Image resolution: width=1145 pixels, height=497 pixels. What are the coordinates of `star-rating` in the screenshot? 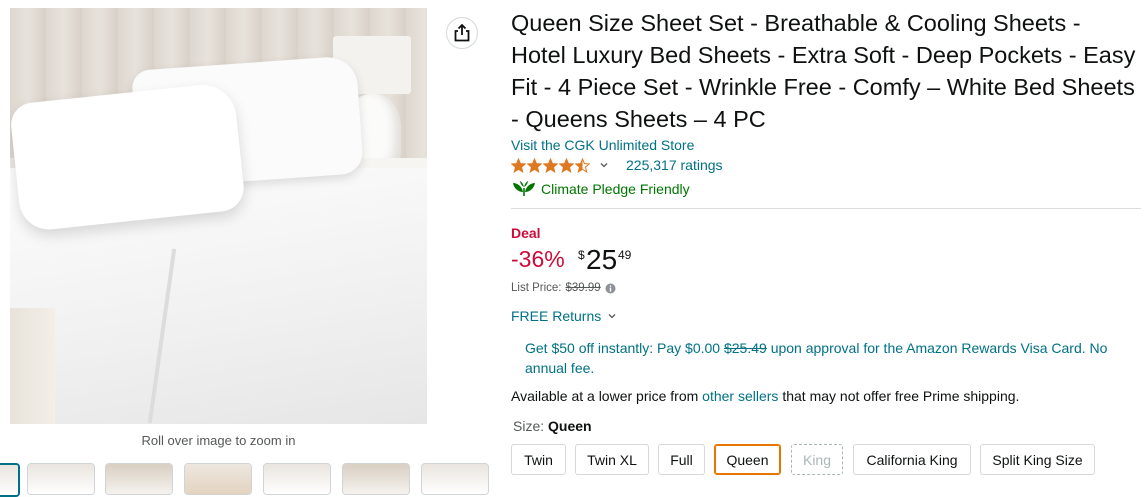 It's located at (551, 165).